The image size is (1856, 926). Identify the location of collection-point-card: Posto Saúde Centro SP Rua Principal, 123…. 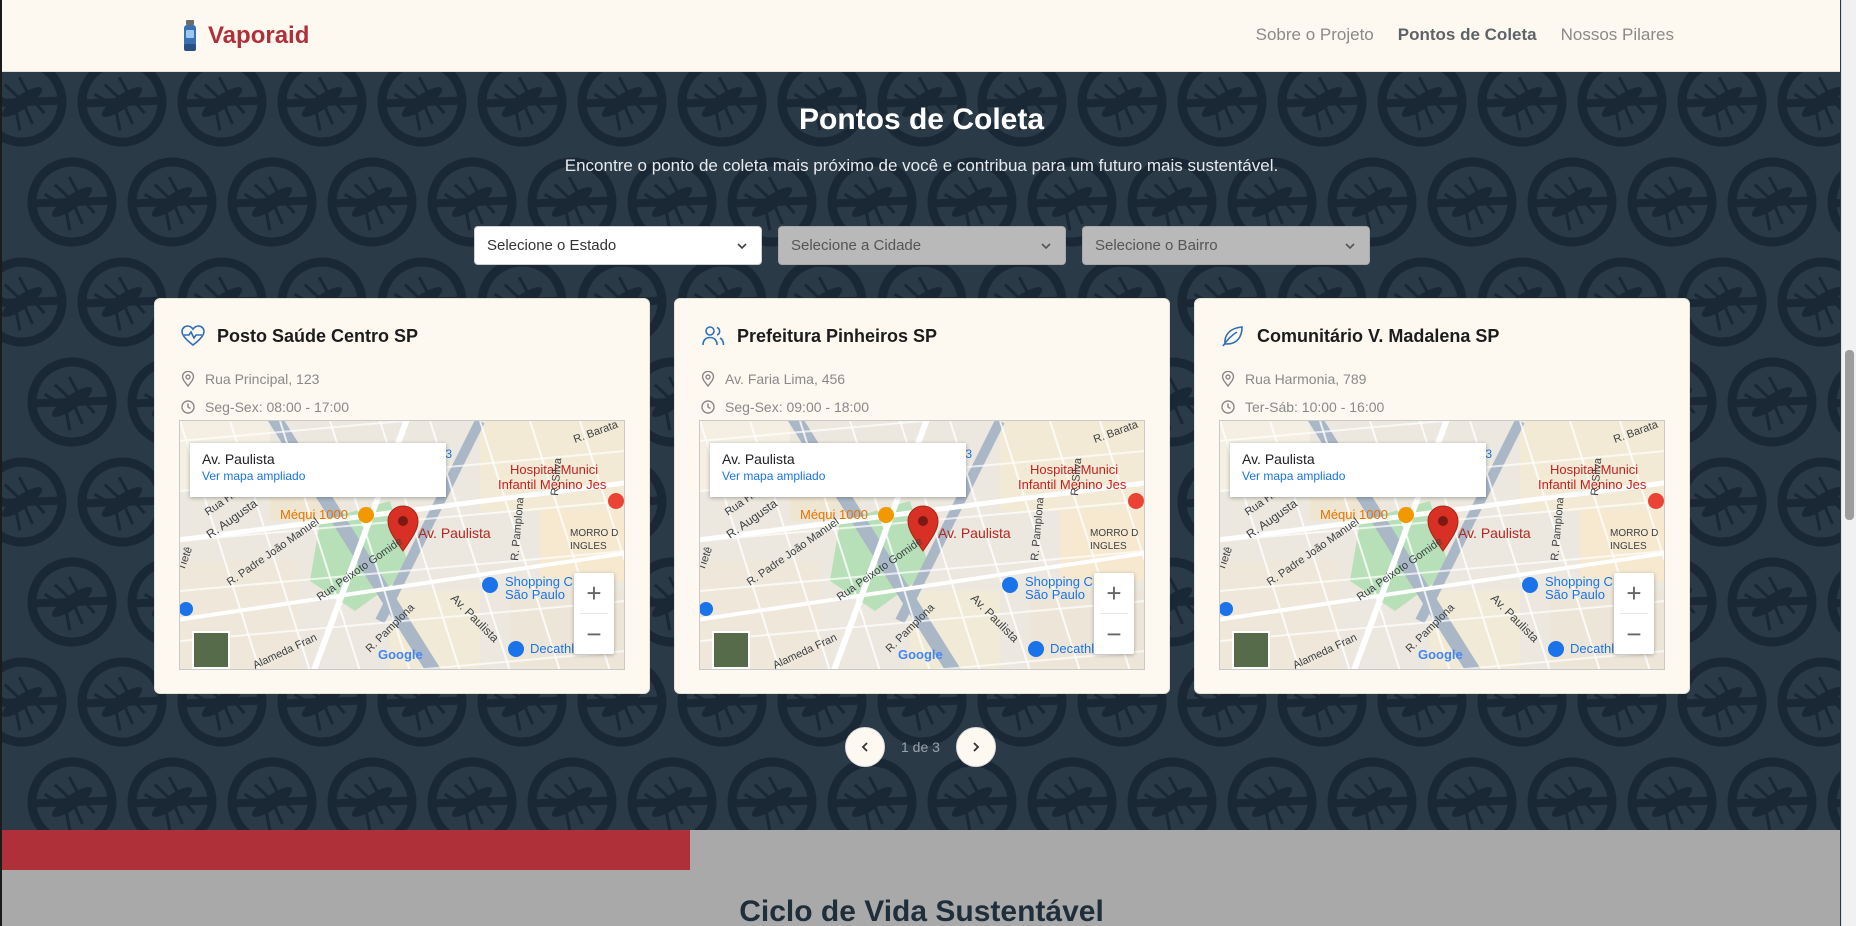
(402, 496).